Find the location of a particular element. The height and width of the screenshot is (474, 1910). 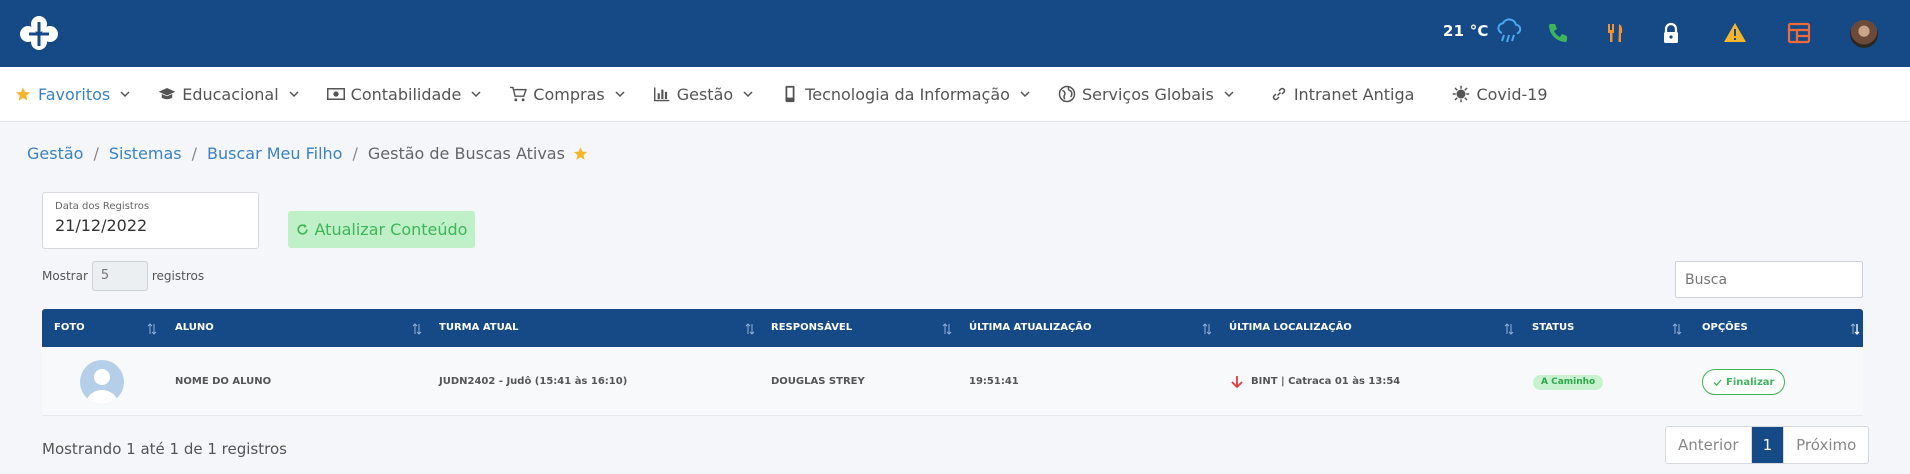

page-length-control: Mostrar 5 registros is located at coordinates (123, 276).